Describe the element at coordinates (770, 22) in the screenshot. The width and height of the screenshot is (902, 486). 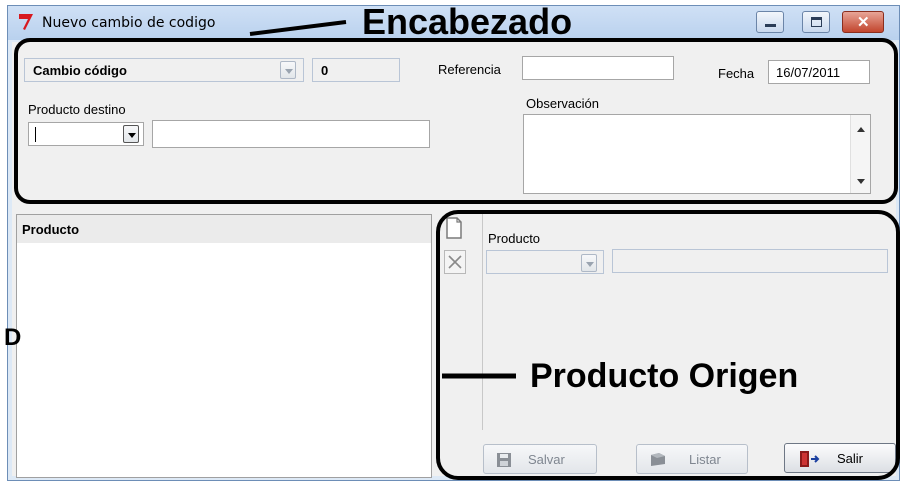
I see `minimize-button` at that location.